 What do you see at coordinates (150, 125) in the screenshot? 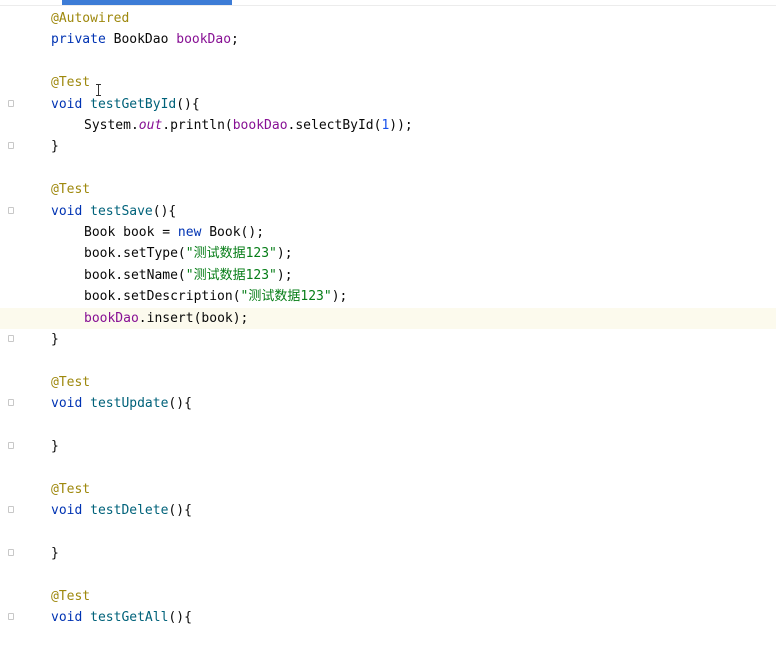
I see `code-token: out` at bounding box center [150, 125].